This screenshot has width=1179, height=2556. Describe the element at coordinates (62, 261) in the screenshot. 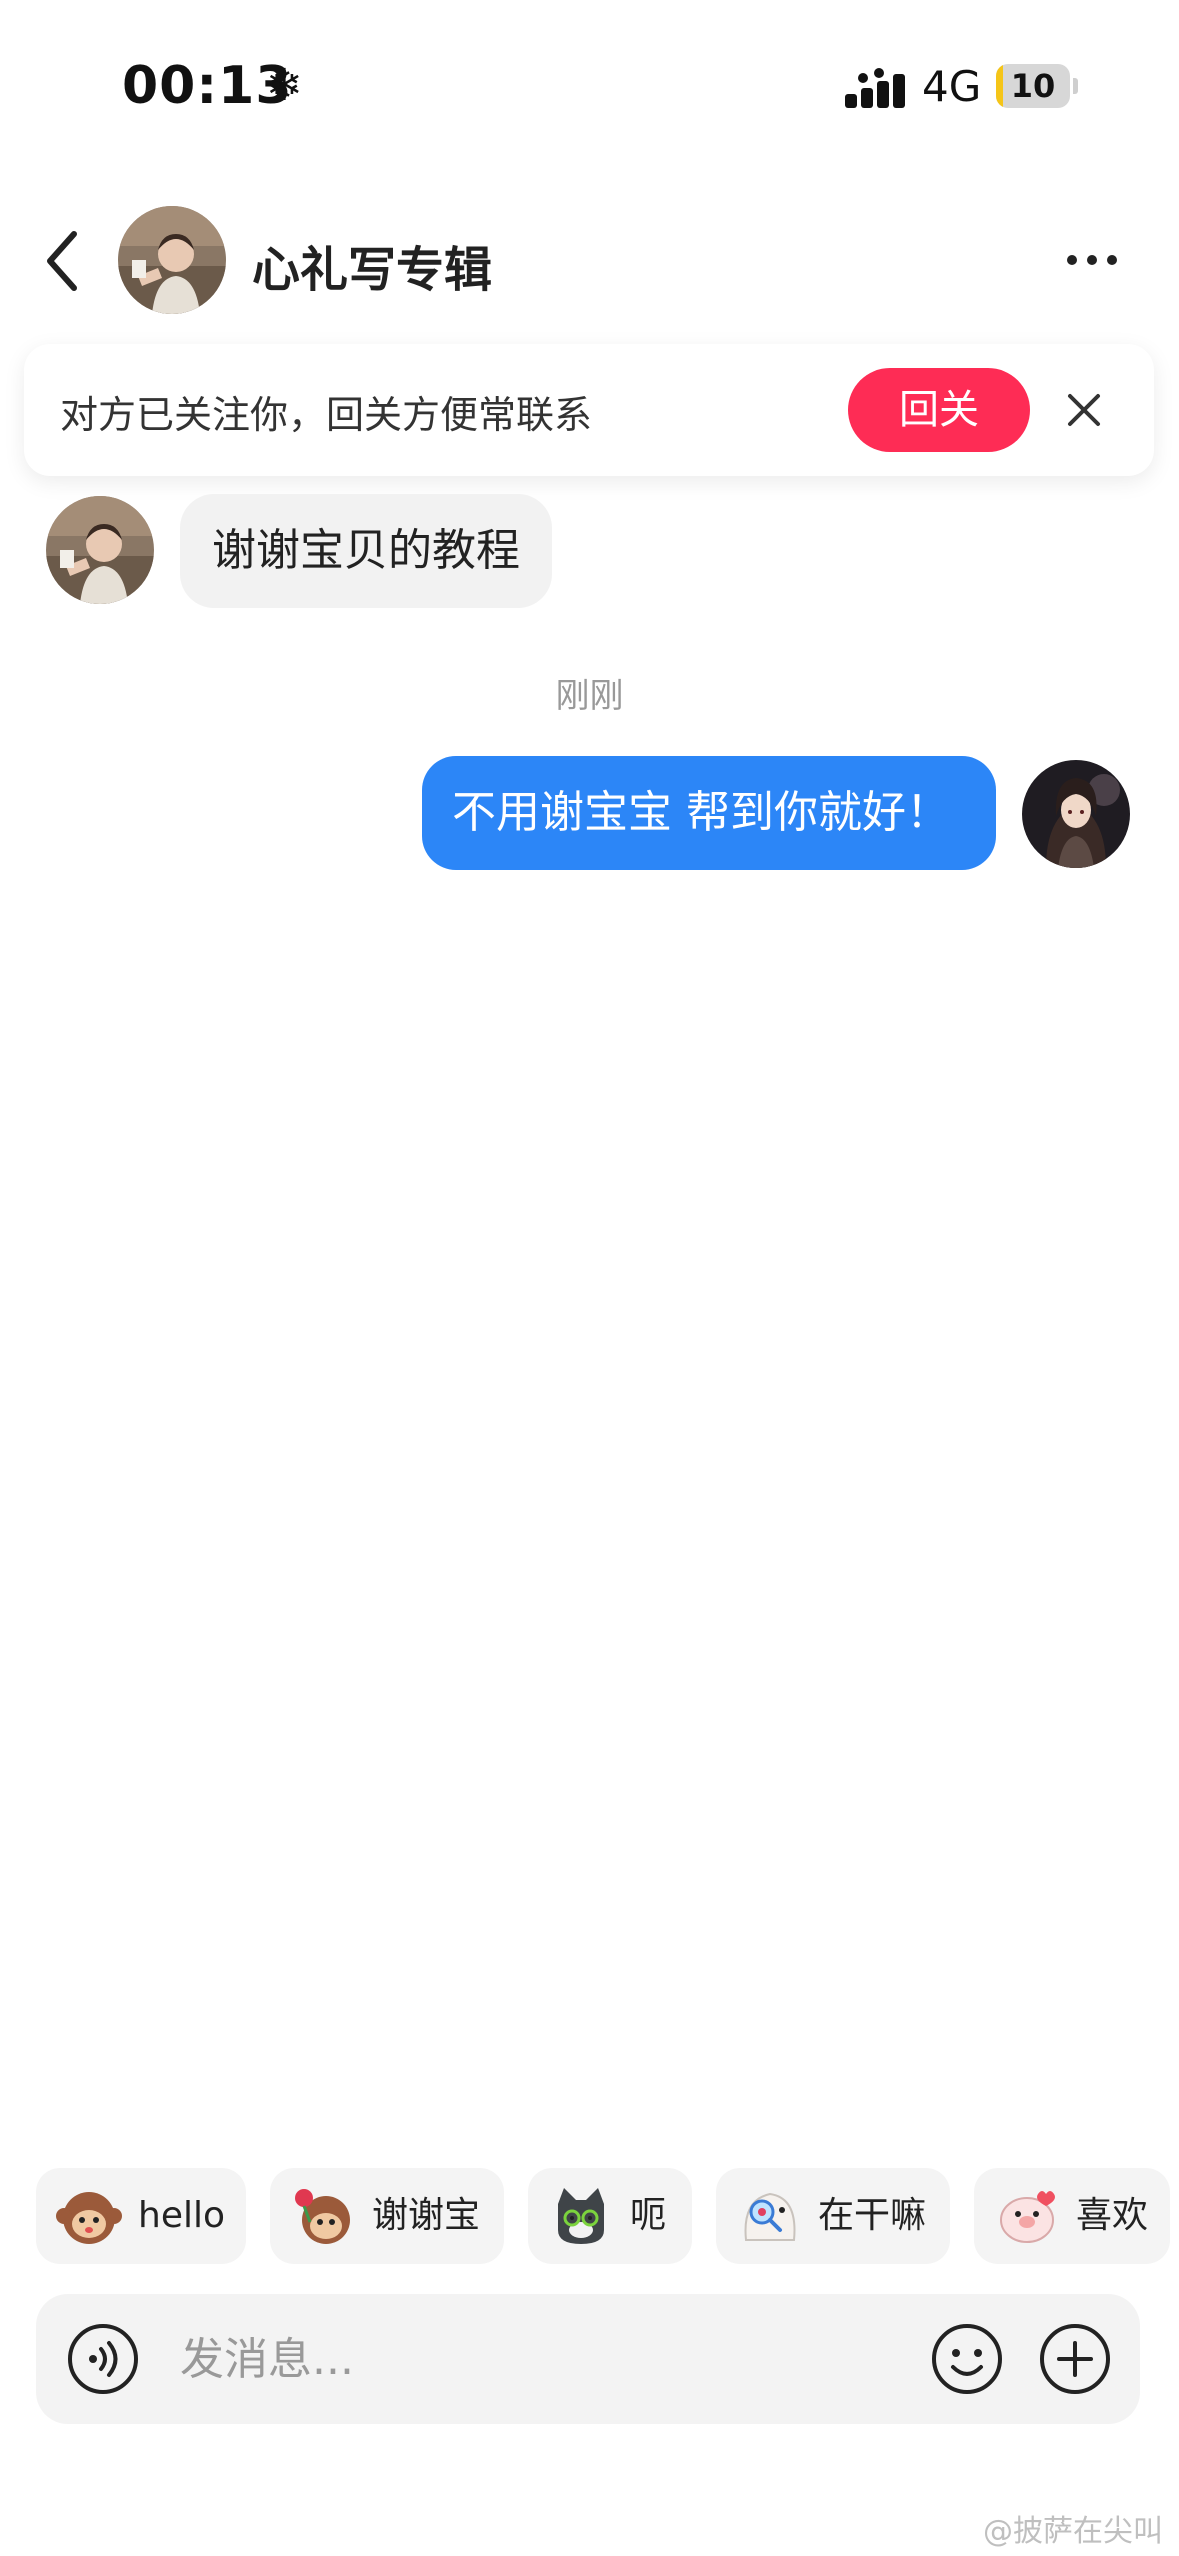

I see `back-arrow-icon` at that location.